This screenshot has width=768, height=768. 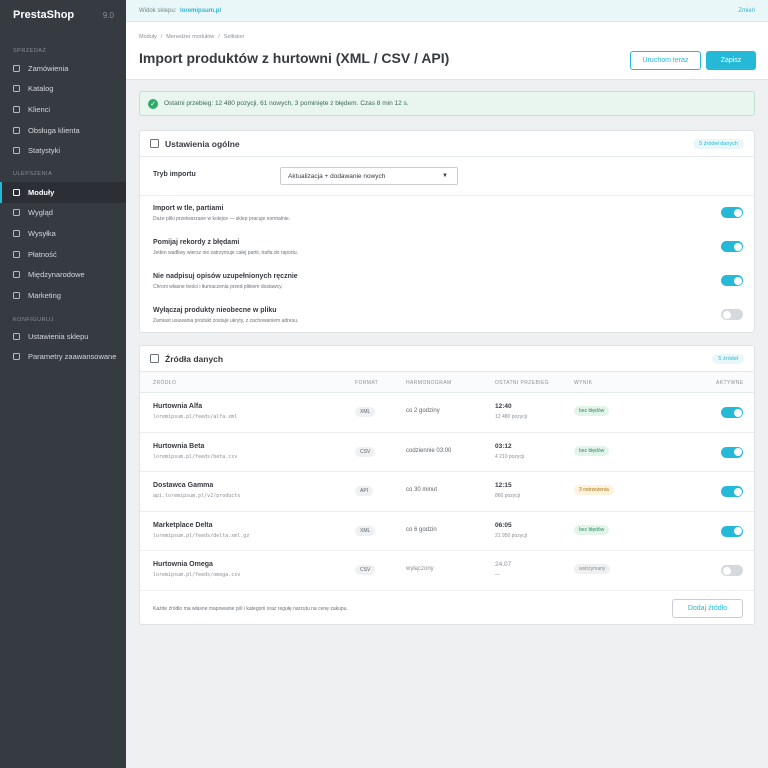 What do you see at coordinates (42, 254) in the screenshot?
I see `sidebar-item-label: Płatność` at bounding box center [42, 254].